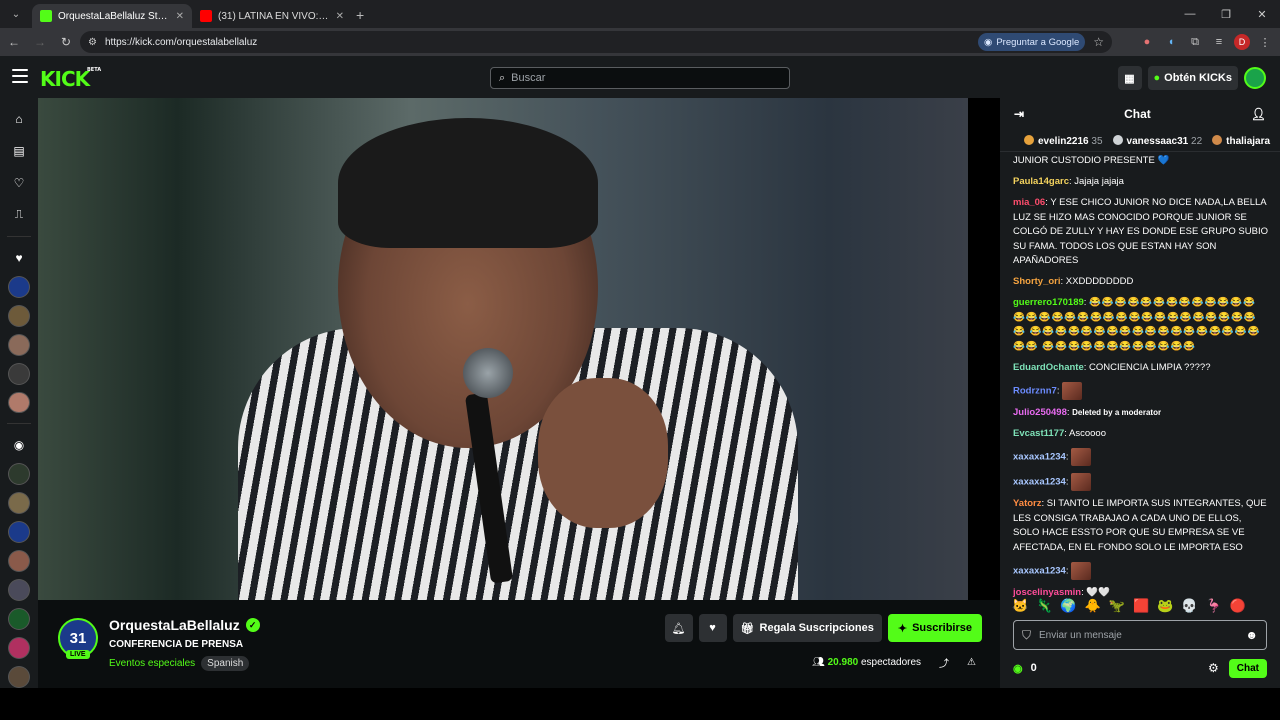 Image resolution: width=1280 pixels, height=720 pixels. What do you see at coordinates (19, 183) in the screenshot?
I see `following-icon: ♡` at bounding box center [19, 183].